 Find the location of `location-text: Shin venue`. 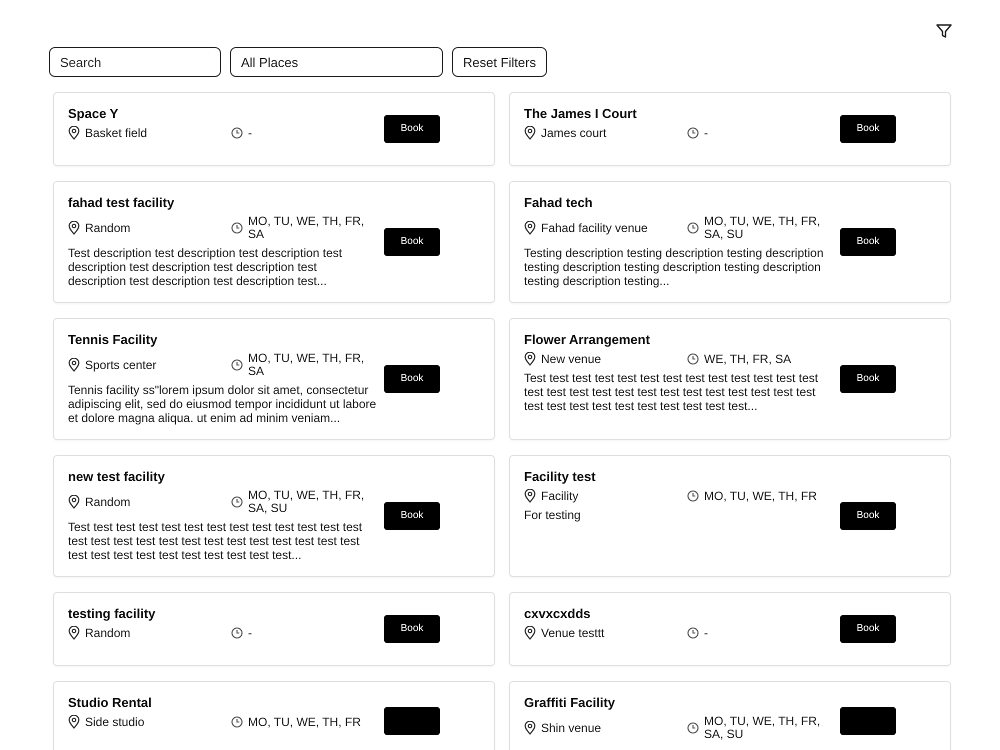

location-text: Shin venue is located at coordinates (571, 728).